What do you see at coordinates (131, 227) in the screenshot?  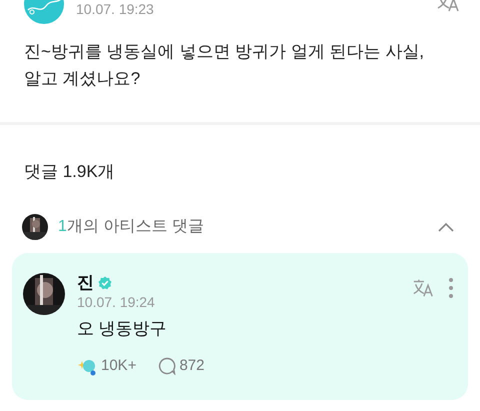 I see `artist-comments-label: 1개의 아티스트 댓글` at bounding box center [131, 227].